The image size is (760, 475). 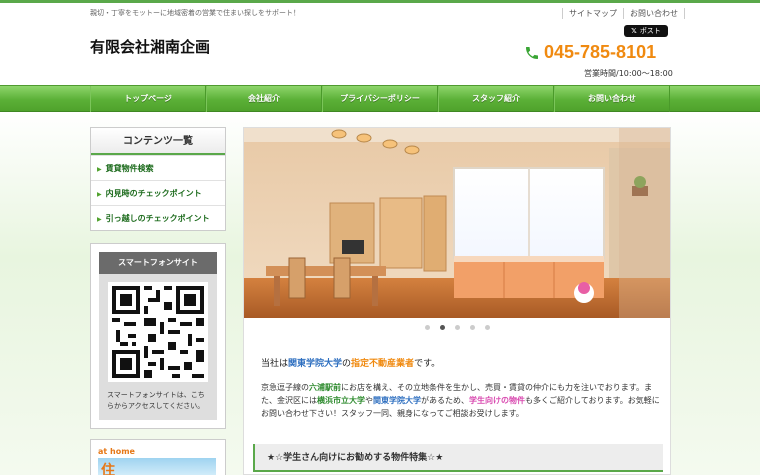 What do you see at coordinates (157, 466) in the screenshot?
I see `athome-banner-image` at bounding box center [157, 466].